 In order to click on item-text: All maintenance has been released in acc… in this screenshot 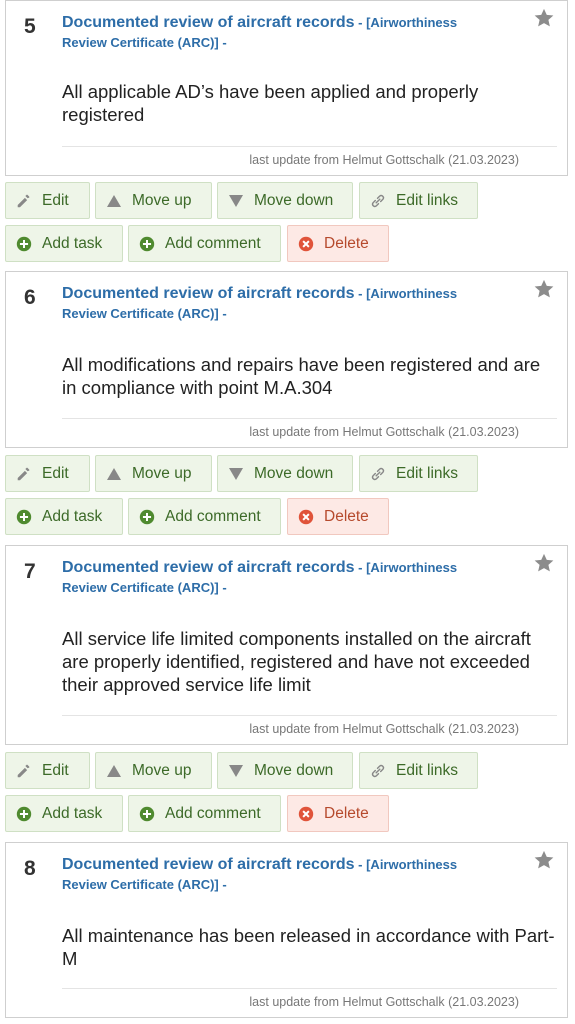, I will do `click(308, 947)`.